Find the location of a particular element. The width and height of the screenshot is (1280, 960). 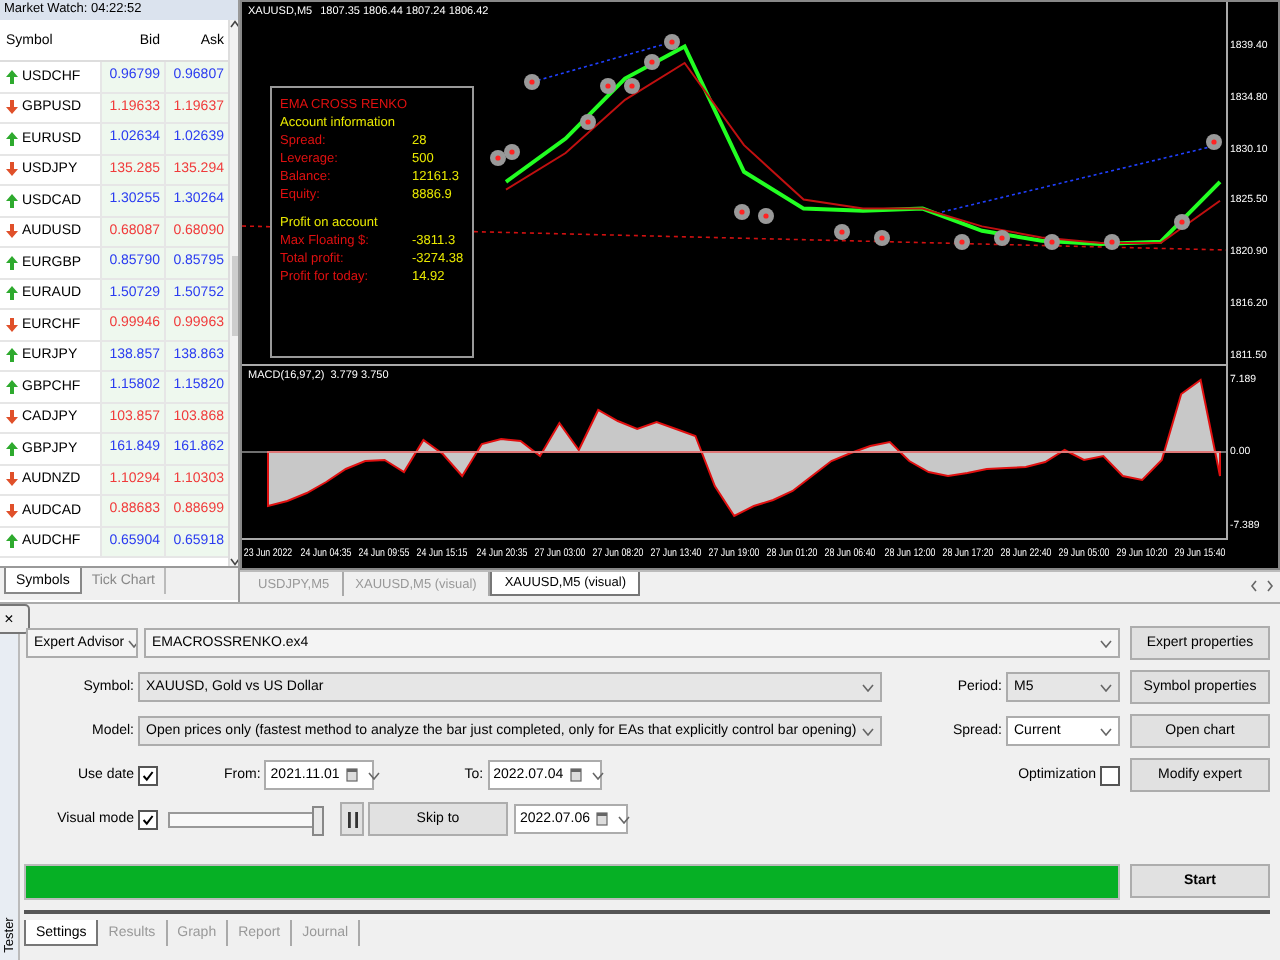

slider-handle is located at coordinates (317, 820).